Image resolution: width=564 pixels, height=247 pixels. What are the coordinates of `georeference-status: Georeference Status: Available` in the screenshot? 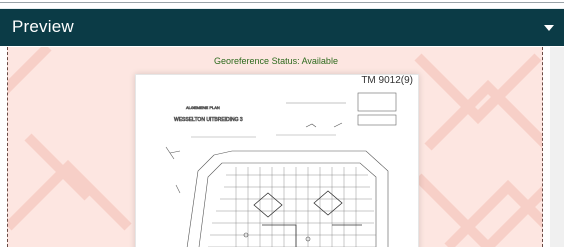 It's located at (276, 61).